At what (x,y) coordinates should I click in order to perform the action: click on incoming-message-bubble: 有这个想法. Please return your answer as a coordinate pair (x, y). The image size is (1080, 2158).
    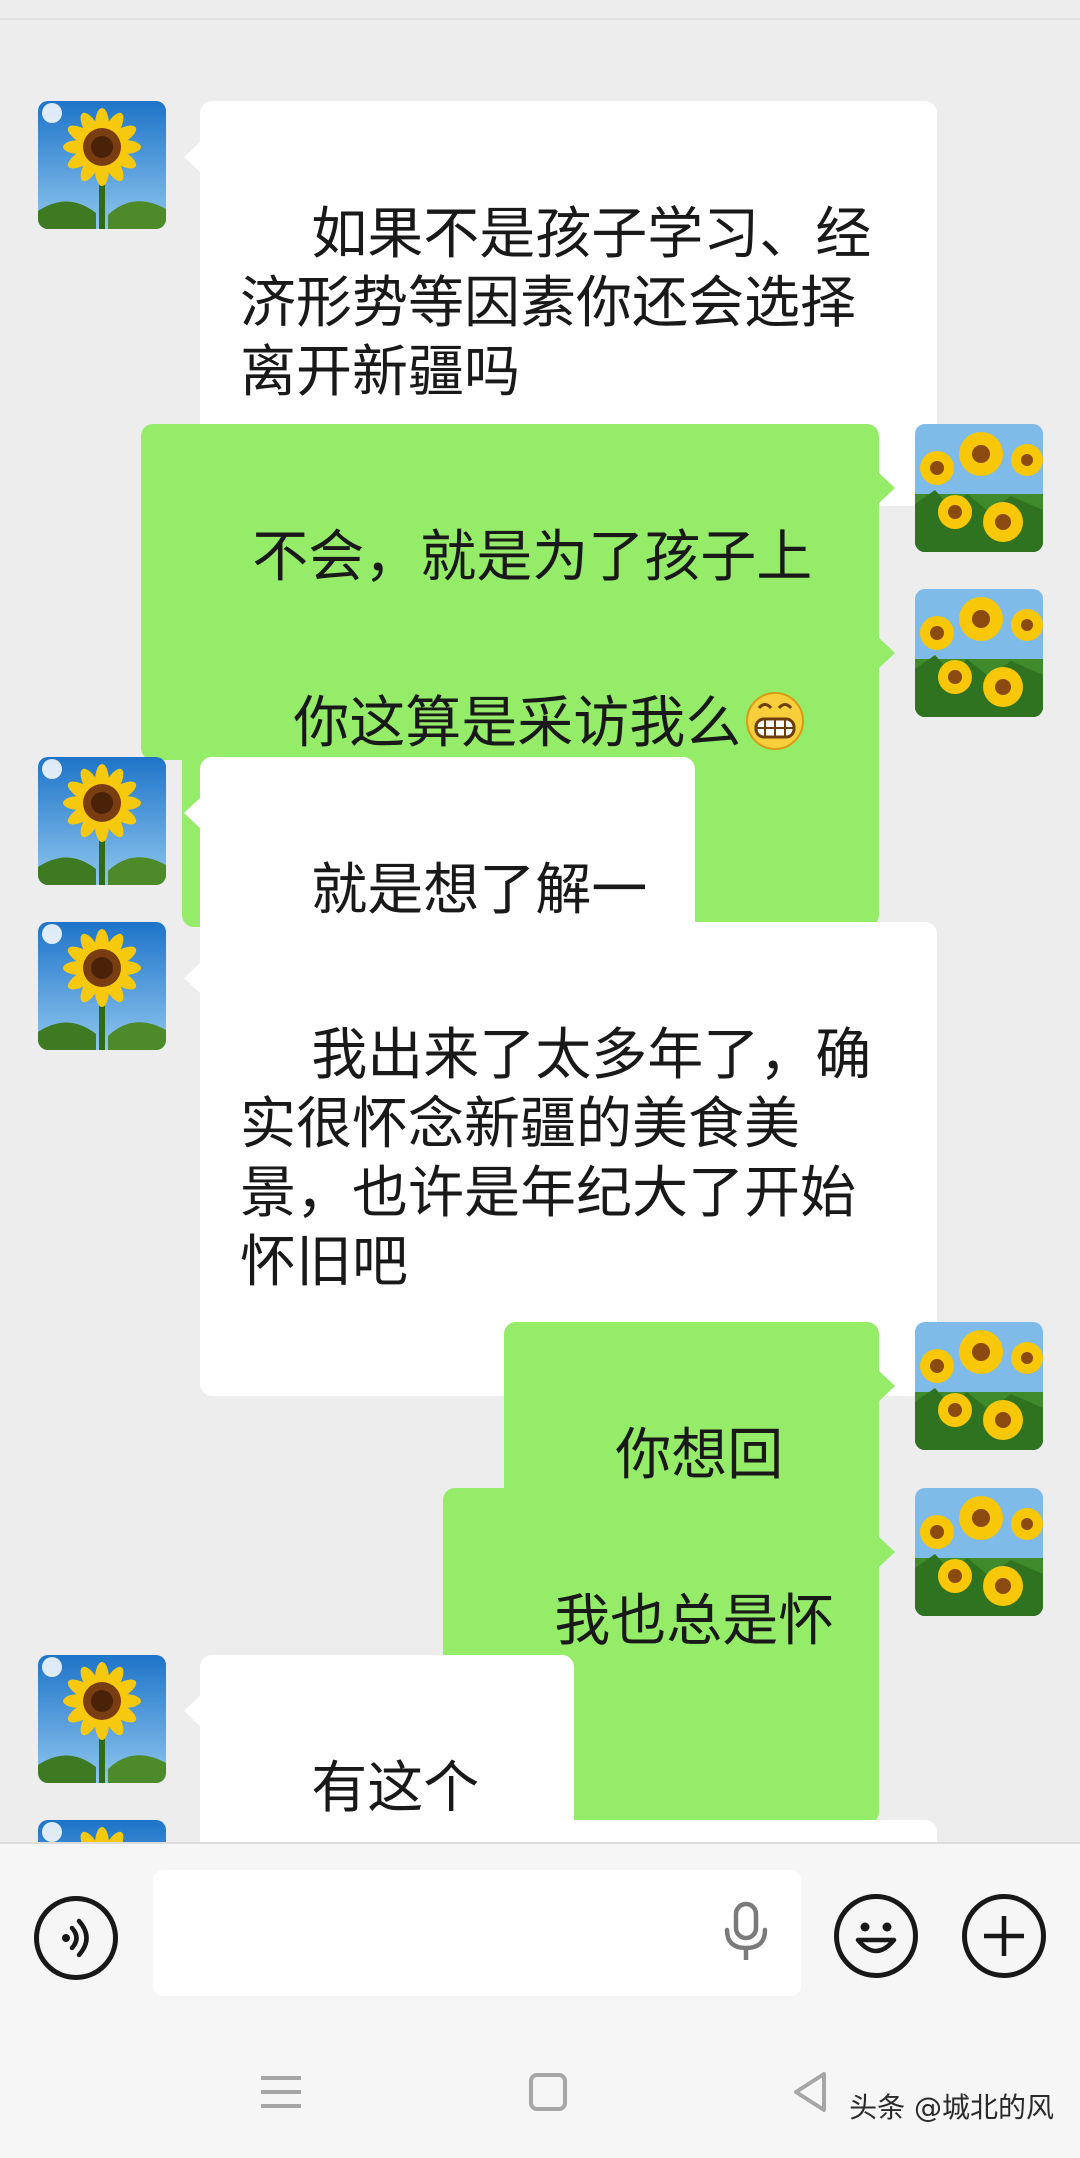
    Looking at the image, I should click on (379, 1748).